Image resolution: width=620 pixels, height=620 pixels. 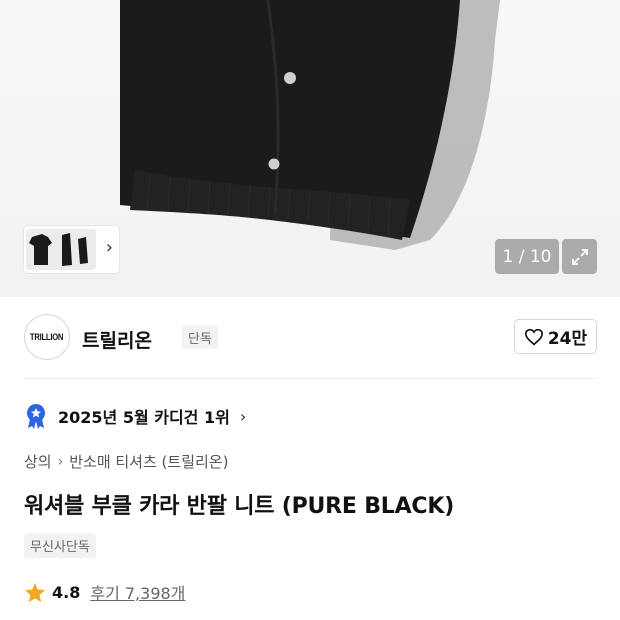 What do you see at coordinates (239, 506) in the screenshot?
I see `product-title: 워셔블 부클 카라 반팔 니트 (PURE BLACK)` at bounding box center [239, 506].